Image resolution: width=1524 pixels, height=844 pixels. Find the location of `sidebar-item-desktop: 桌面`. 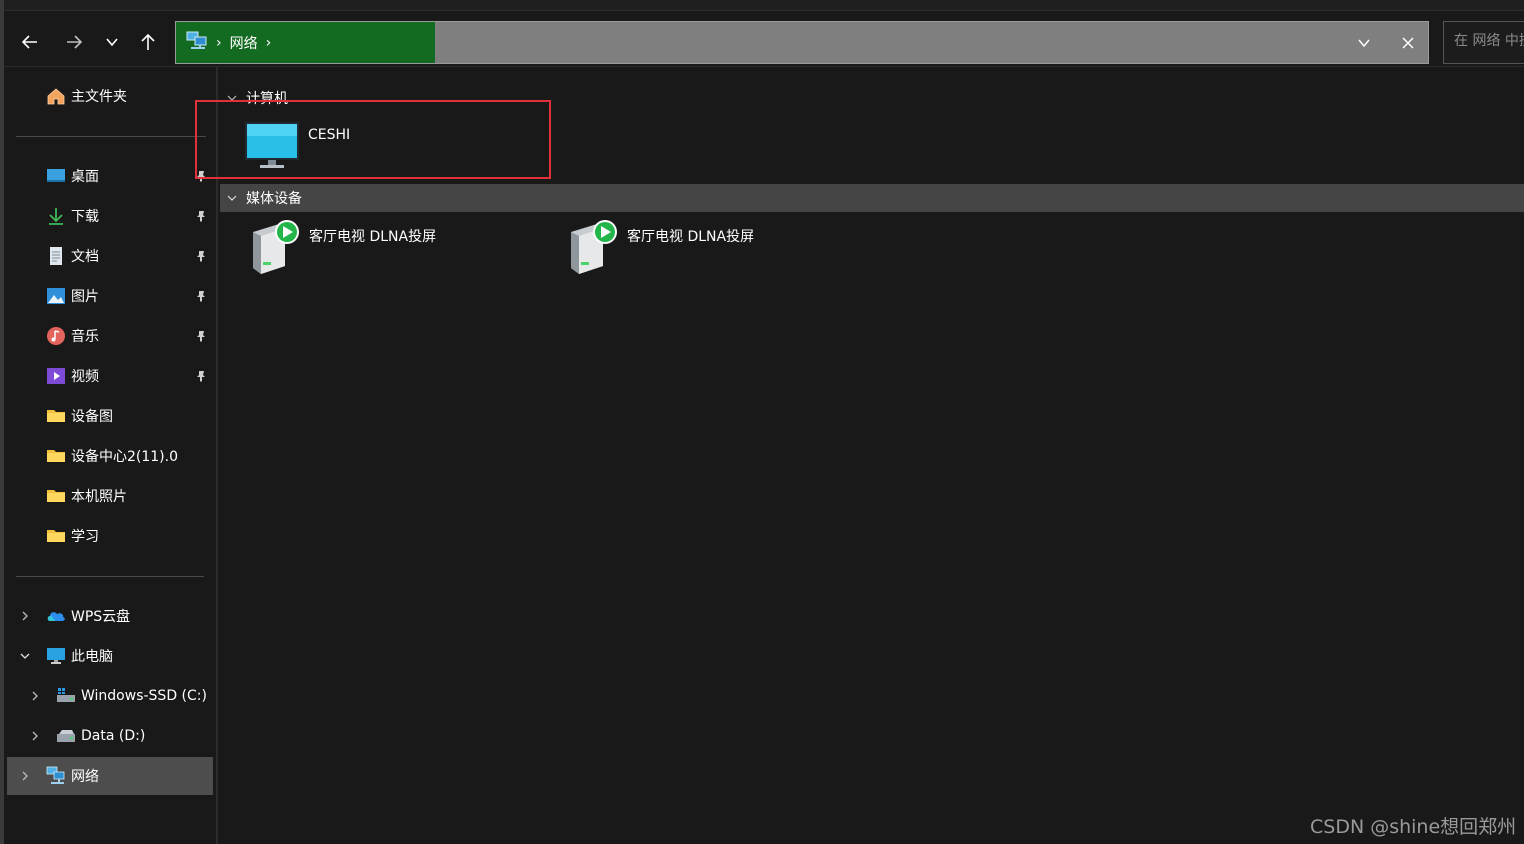

sidebar-item-desktop: 桌面 is located at coordinates (72, 176).